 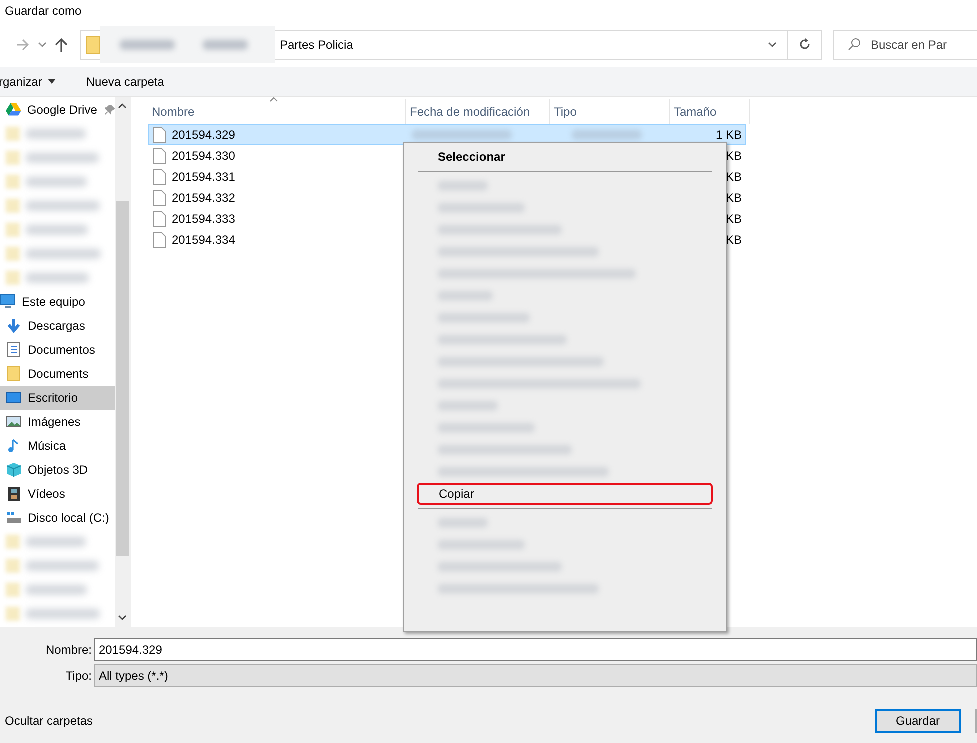 What do you see at coordinates (68, 650) in the screenshot?
I see `field-label: Nombre:` at bounding box center [68, 650].